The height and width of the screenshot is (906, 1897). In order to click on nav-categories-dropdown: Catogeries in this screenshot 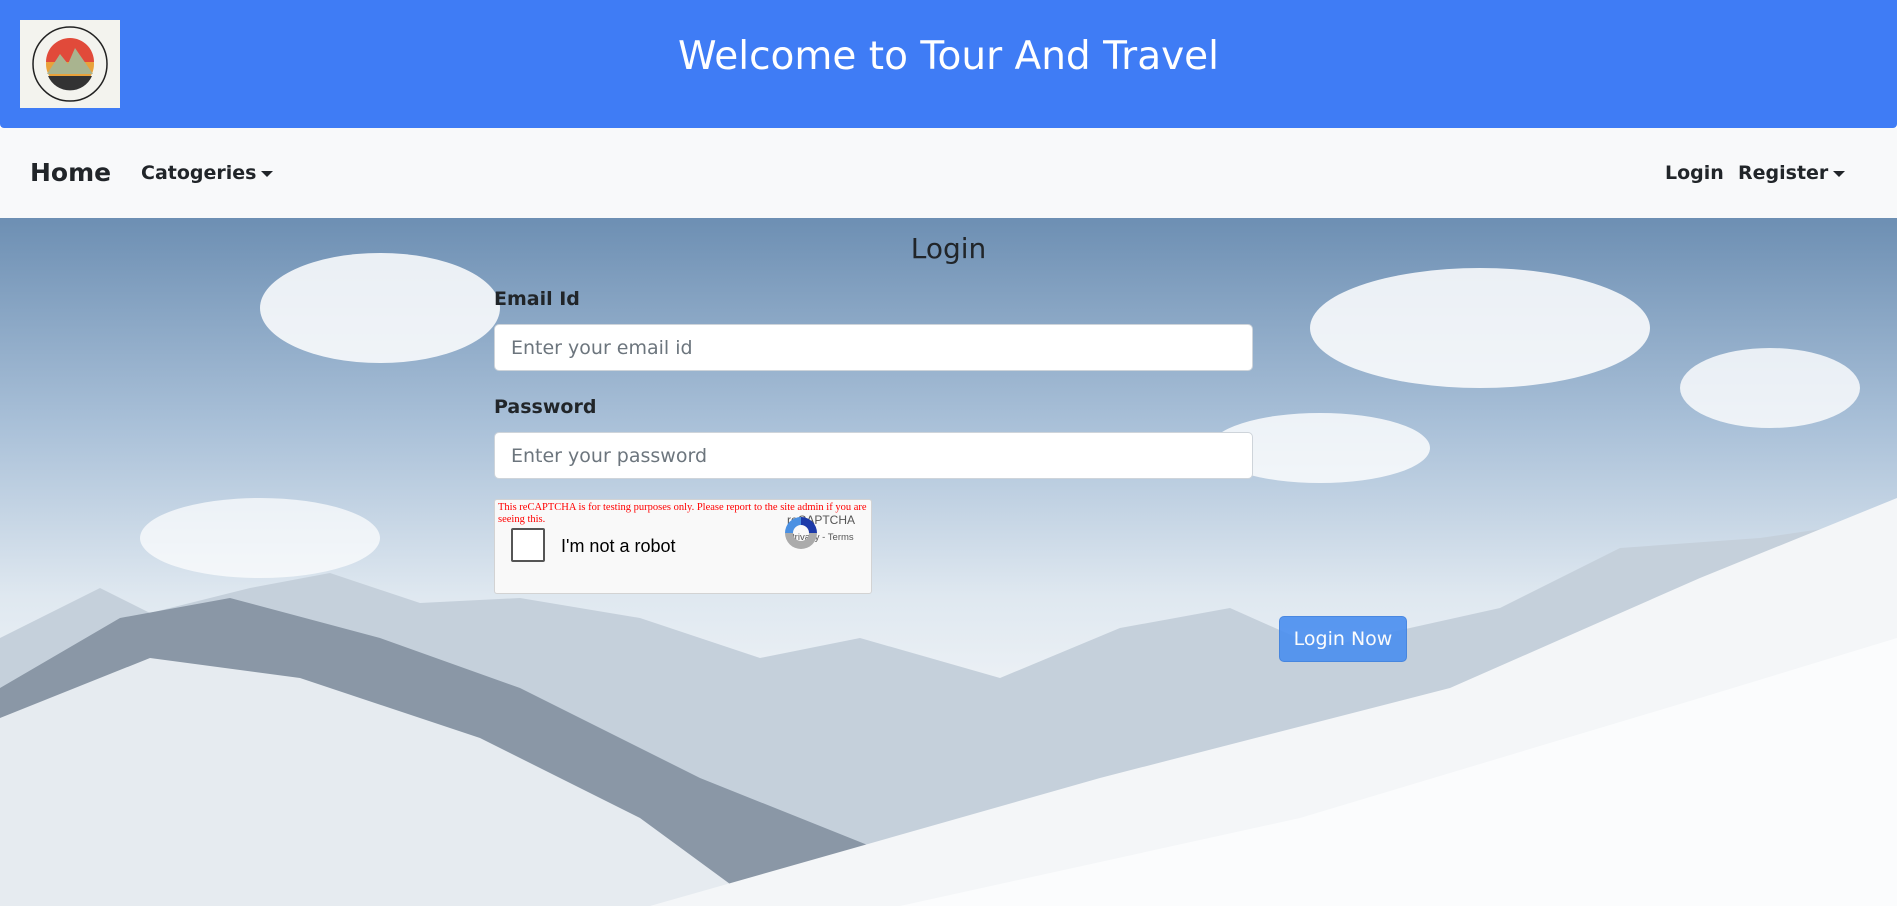, I will do `click(207, 173)`.